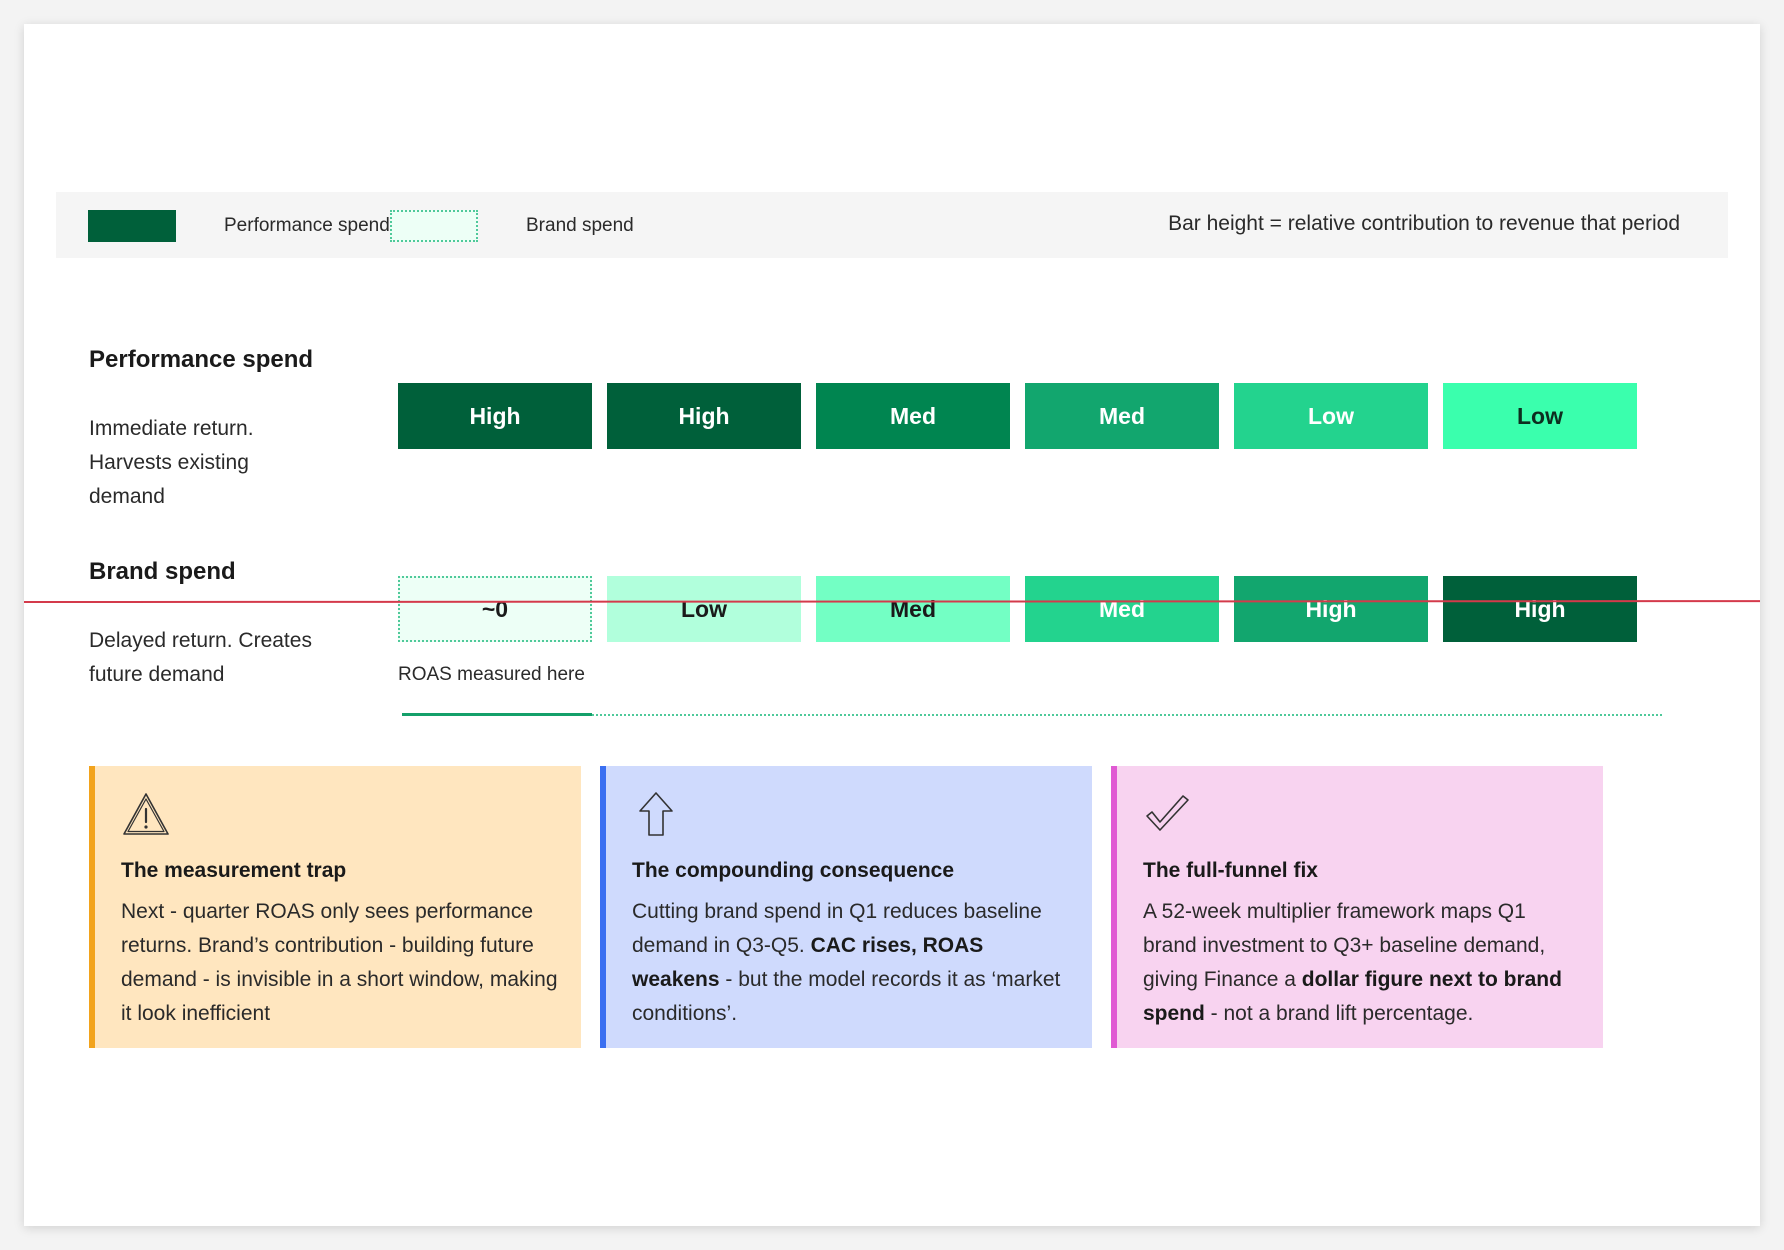 The width and height of the screenshot is (1784, 1250). Describe the element at coordinates (913, 416) in the screenshot. I see `performance-cell-3: Med` at that location.